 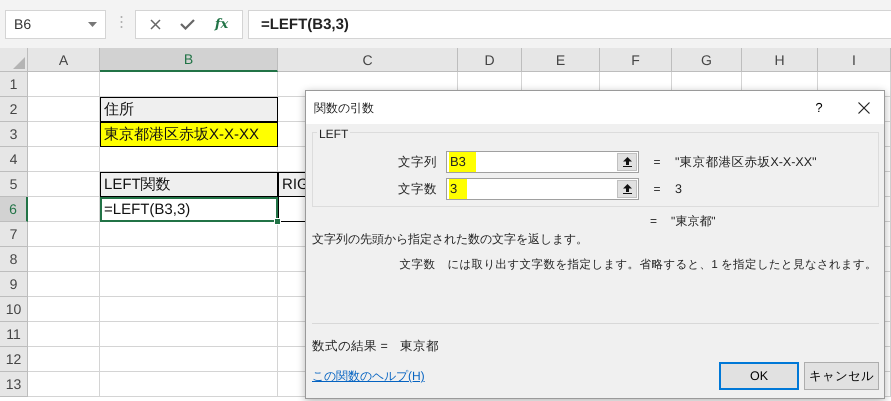 I want to click on column-header: E, so click(x=561, y=60).